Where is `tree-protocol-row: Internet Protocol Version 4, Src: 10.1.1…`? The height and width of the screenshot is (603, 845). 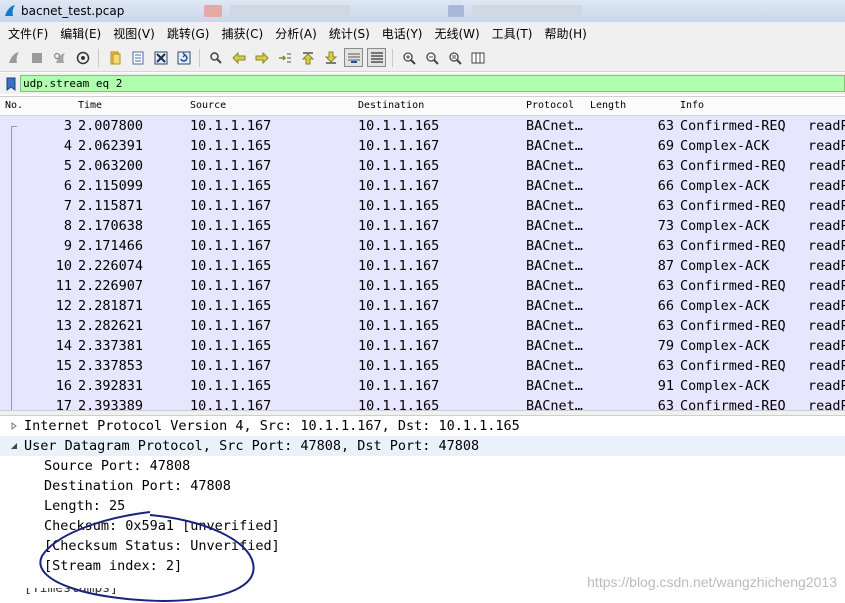
tree-protocol-row: Internet Protocol Version 4, Src: 10.1.1… is located at coordinates (422, 426).